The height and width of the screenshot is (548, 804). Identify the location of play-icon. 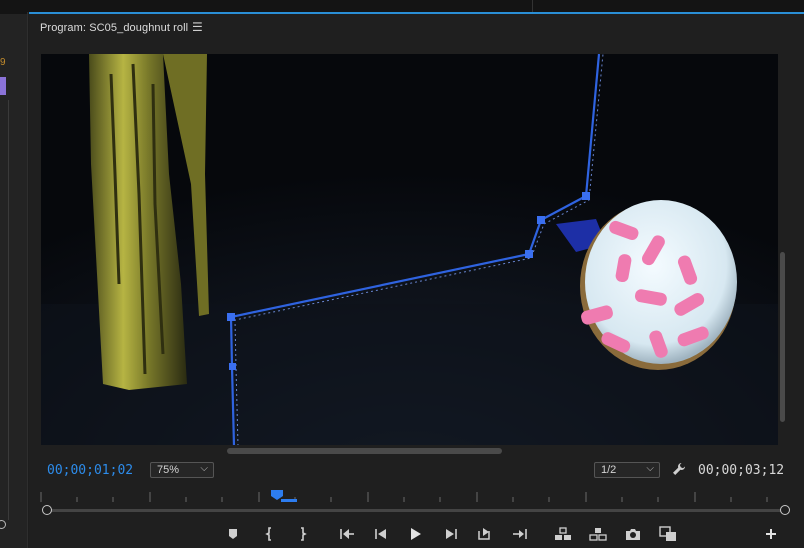
(416, 534).